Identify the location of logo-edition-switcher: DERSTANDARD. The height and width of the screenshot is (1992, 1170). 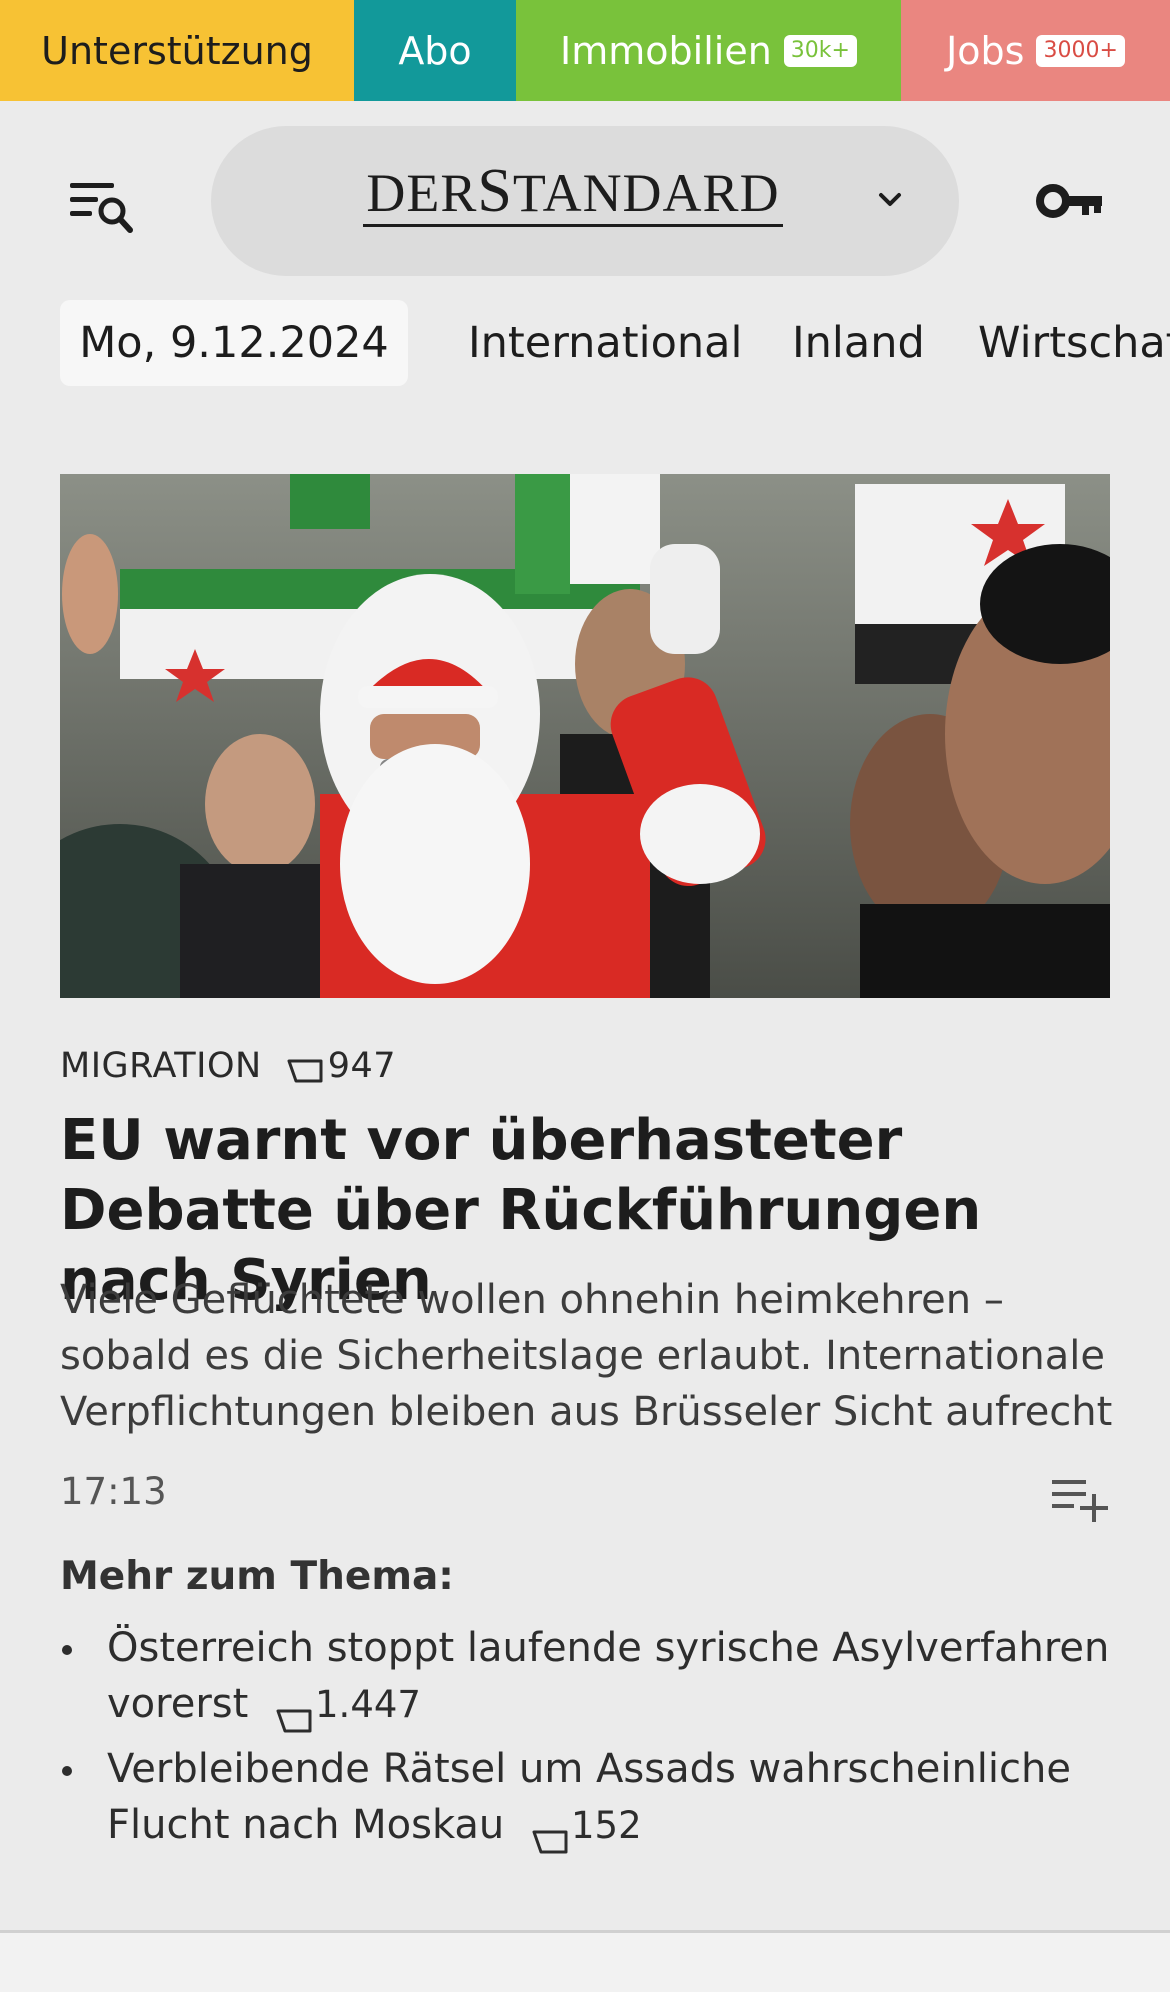
(585, 201).